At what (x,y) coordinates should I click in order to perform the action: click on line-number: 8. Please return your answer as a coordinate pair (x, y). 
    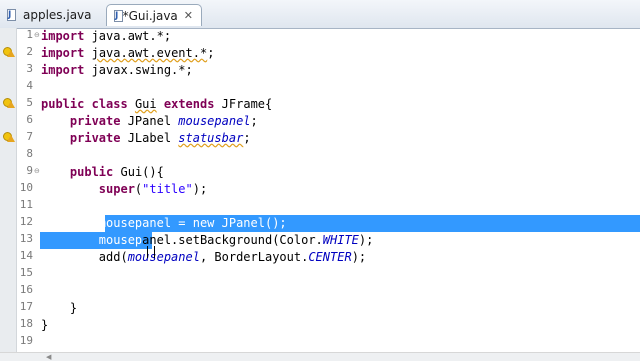
    Looking at the image, I should click on (29, 153).